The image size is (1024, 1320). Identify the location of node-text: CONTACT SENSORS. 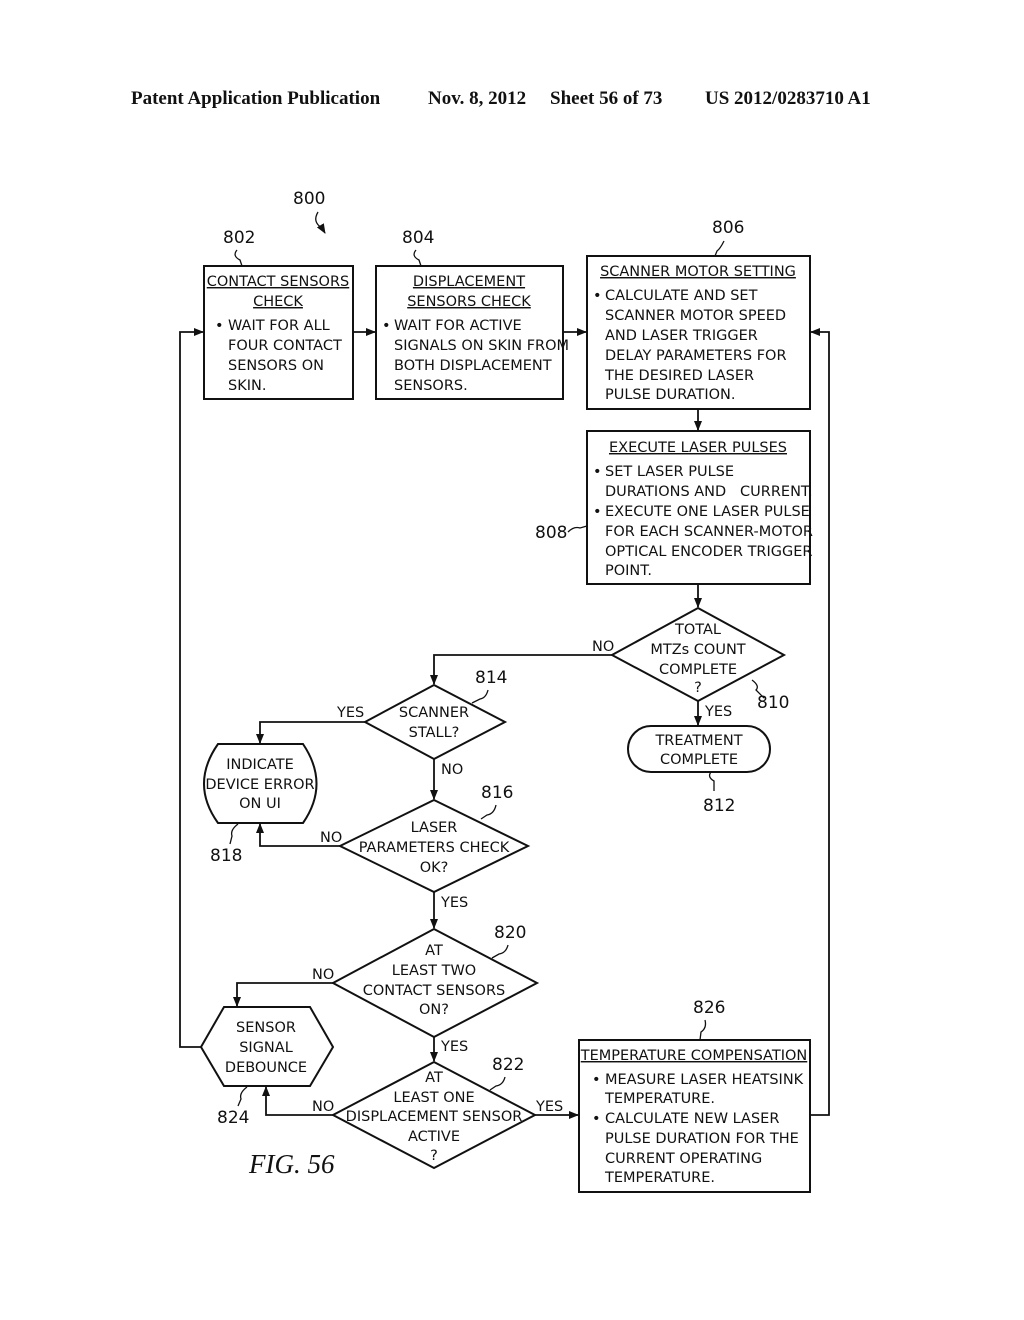
(434, 991).